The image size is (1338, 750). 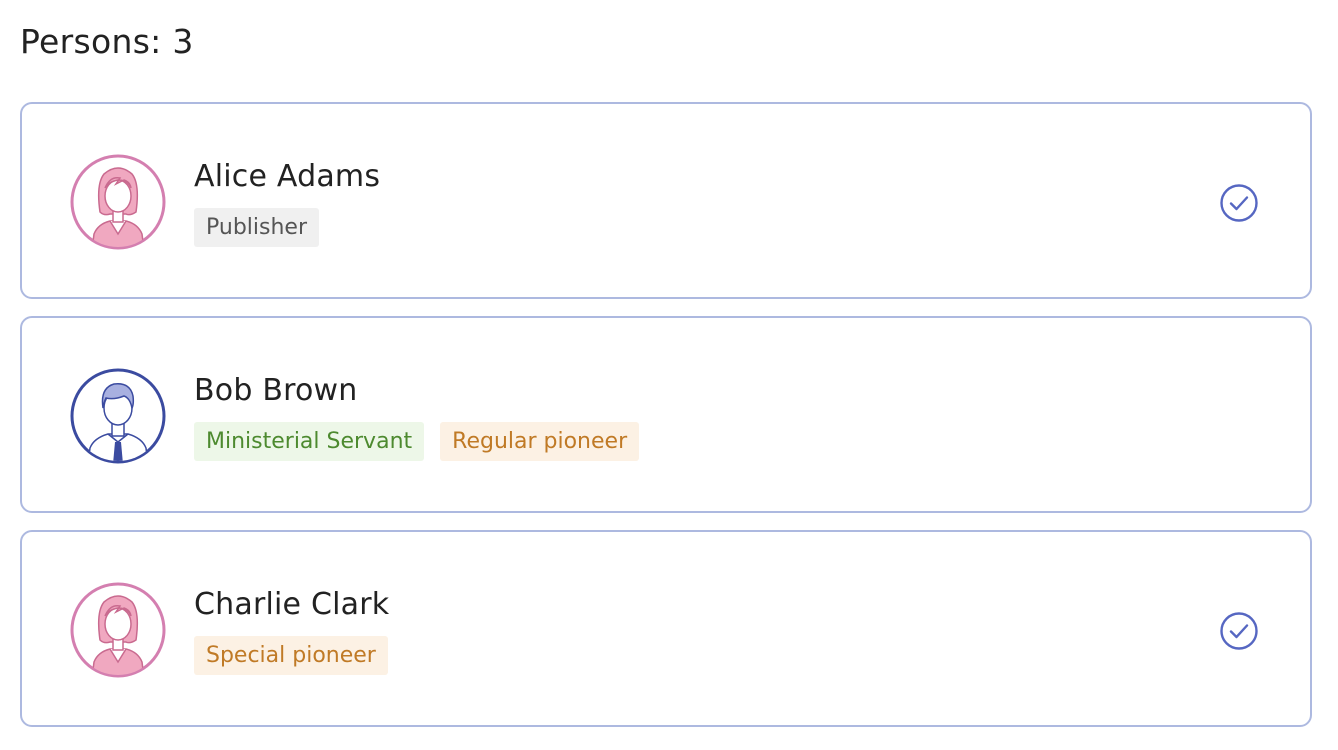 I want to click on person-name: Charlie Clark, so click(x=292, y=604).